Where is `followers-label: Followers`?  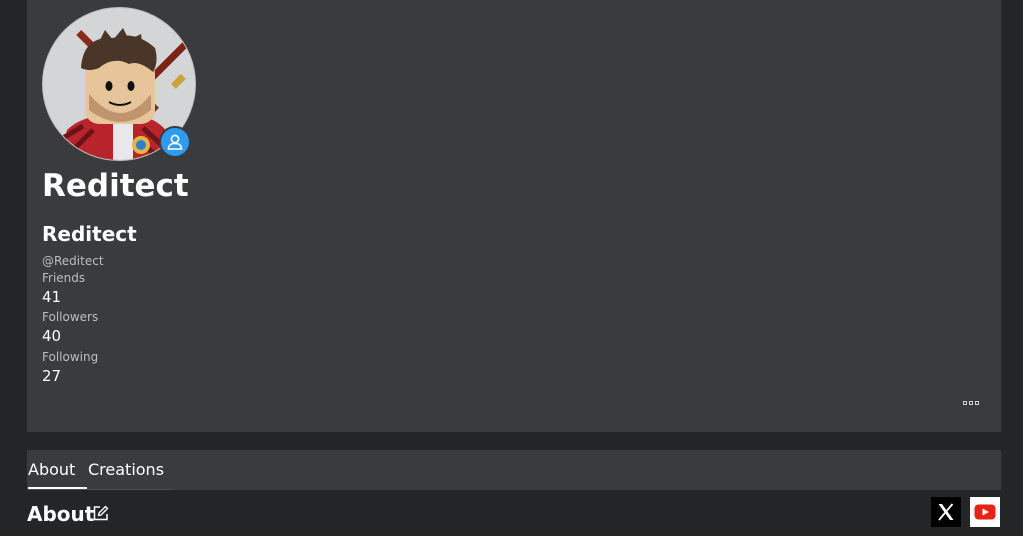
followers-label: Followers is located at coordinates (70, 317).